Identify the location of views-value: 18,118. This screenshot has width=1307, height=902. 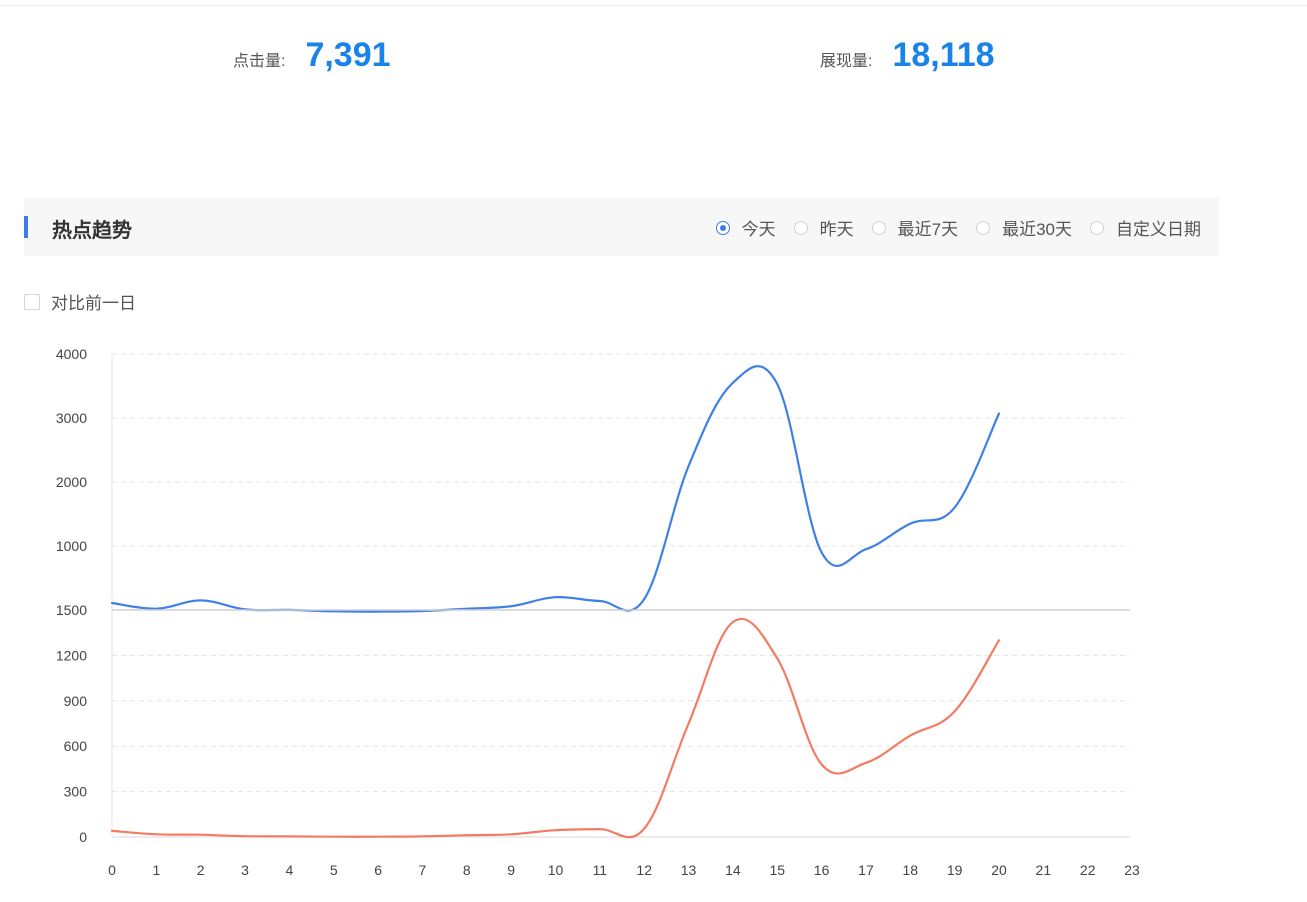
(943, 55).